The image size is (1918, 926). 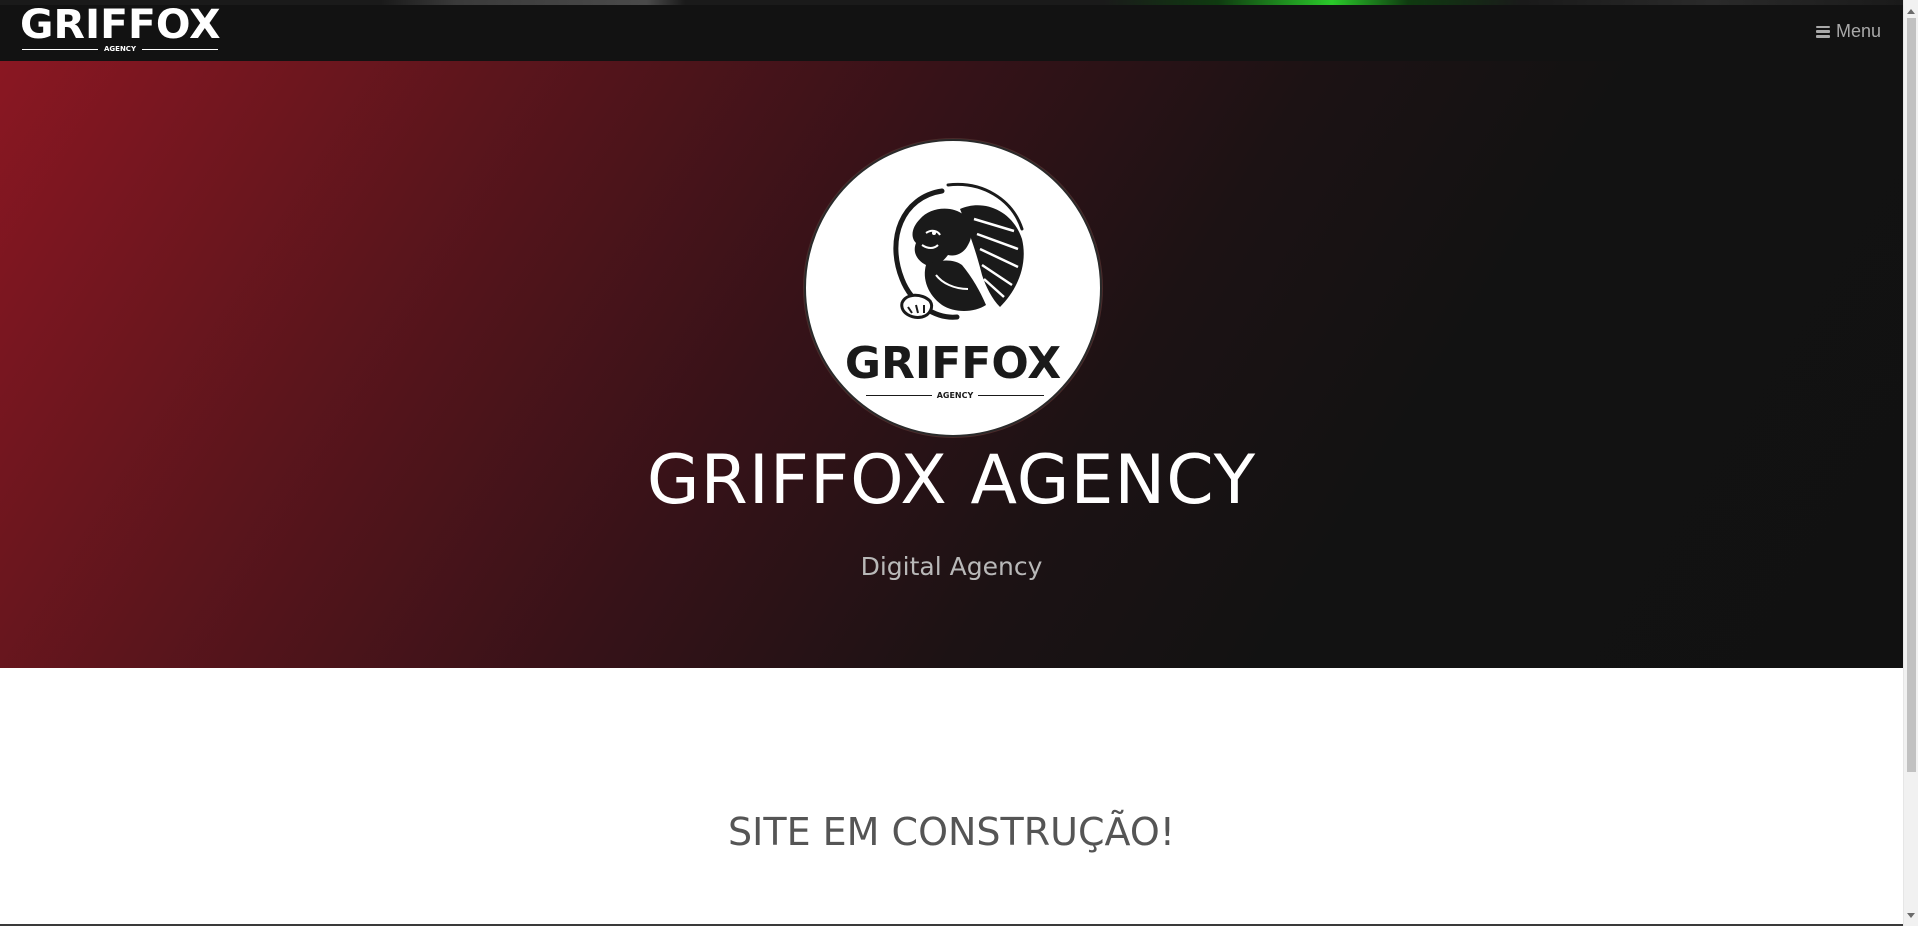 I want to click on scrollbar-thumb, so click(x=1911, y=395).